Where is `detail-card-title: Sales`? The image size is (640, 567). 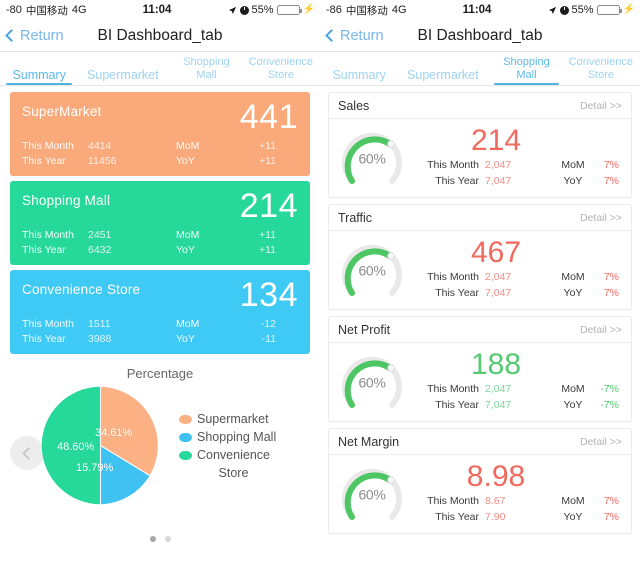
detail-card-title: Sales is located at coordinates (354, 106).